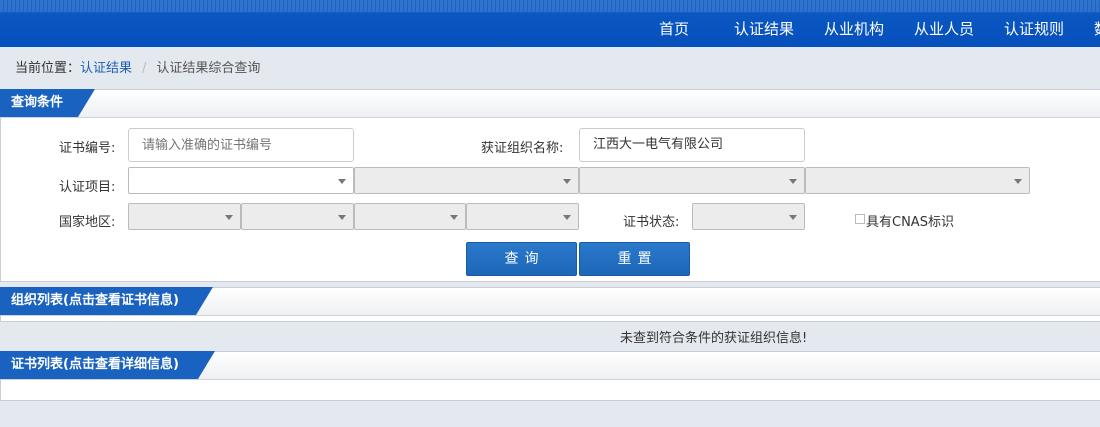 The height and width of the screenshot is (427, 1100). Describe the element at coordinates (634, 259) in the screenshot. I see `reset-button: 重置` at that location.